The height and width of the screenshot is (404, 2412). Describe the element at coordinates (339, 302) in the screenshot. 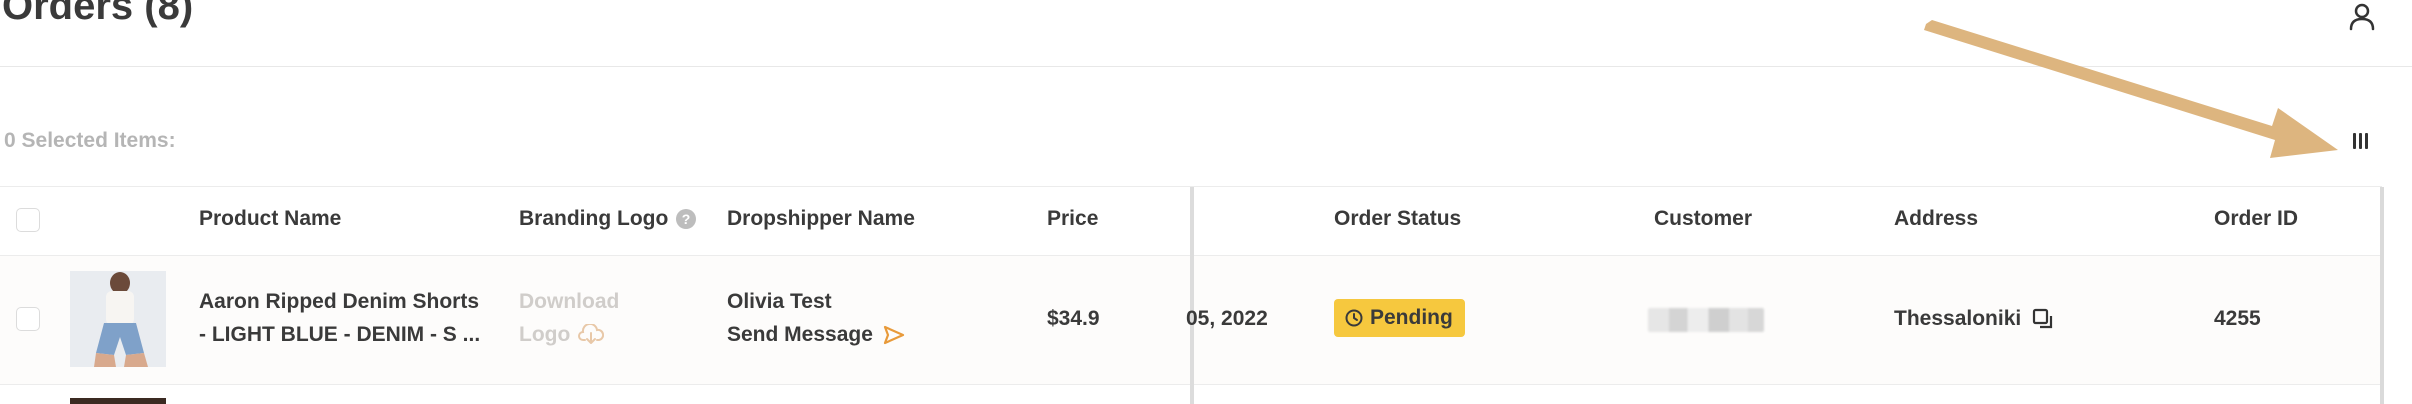

I see `product-name-line1: Aaron Ripped Denim Shorts` at that location.